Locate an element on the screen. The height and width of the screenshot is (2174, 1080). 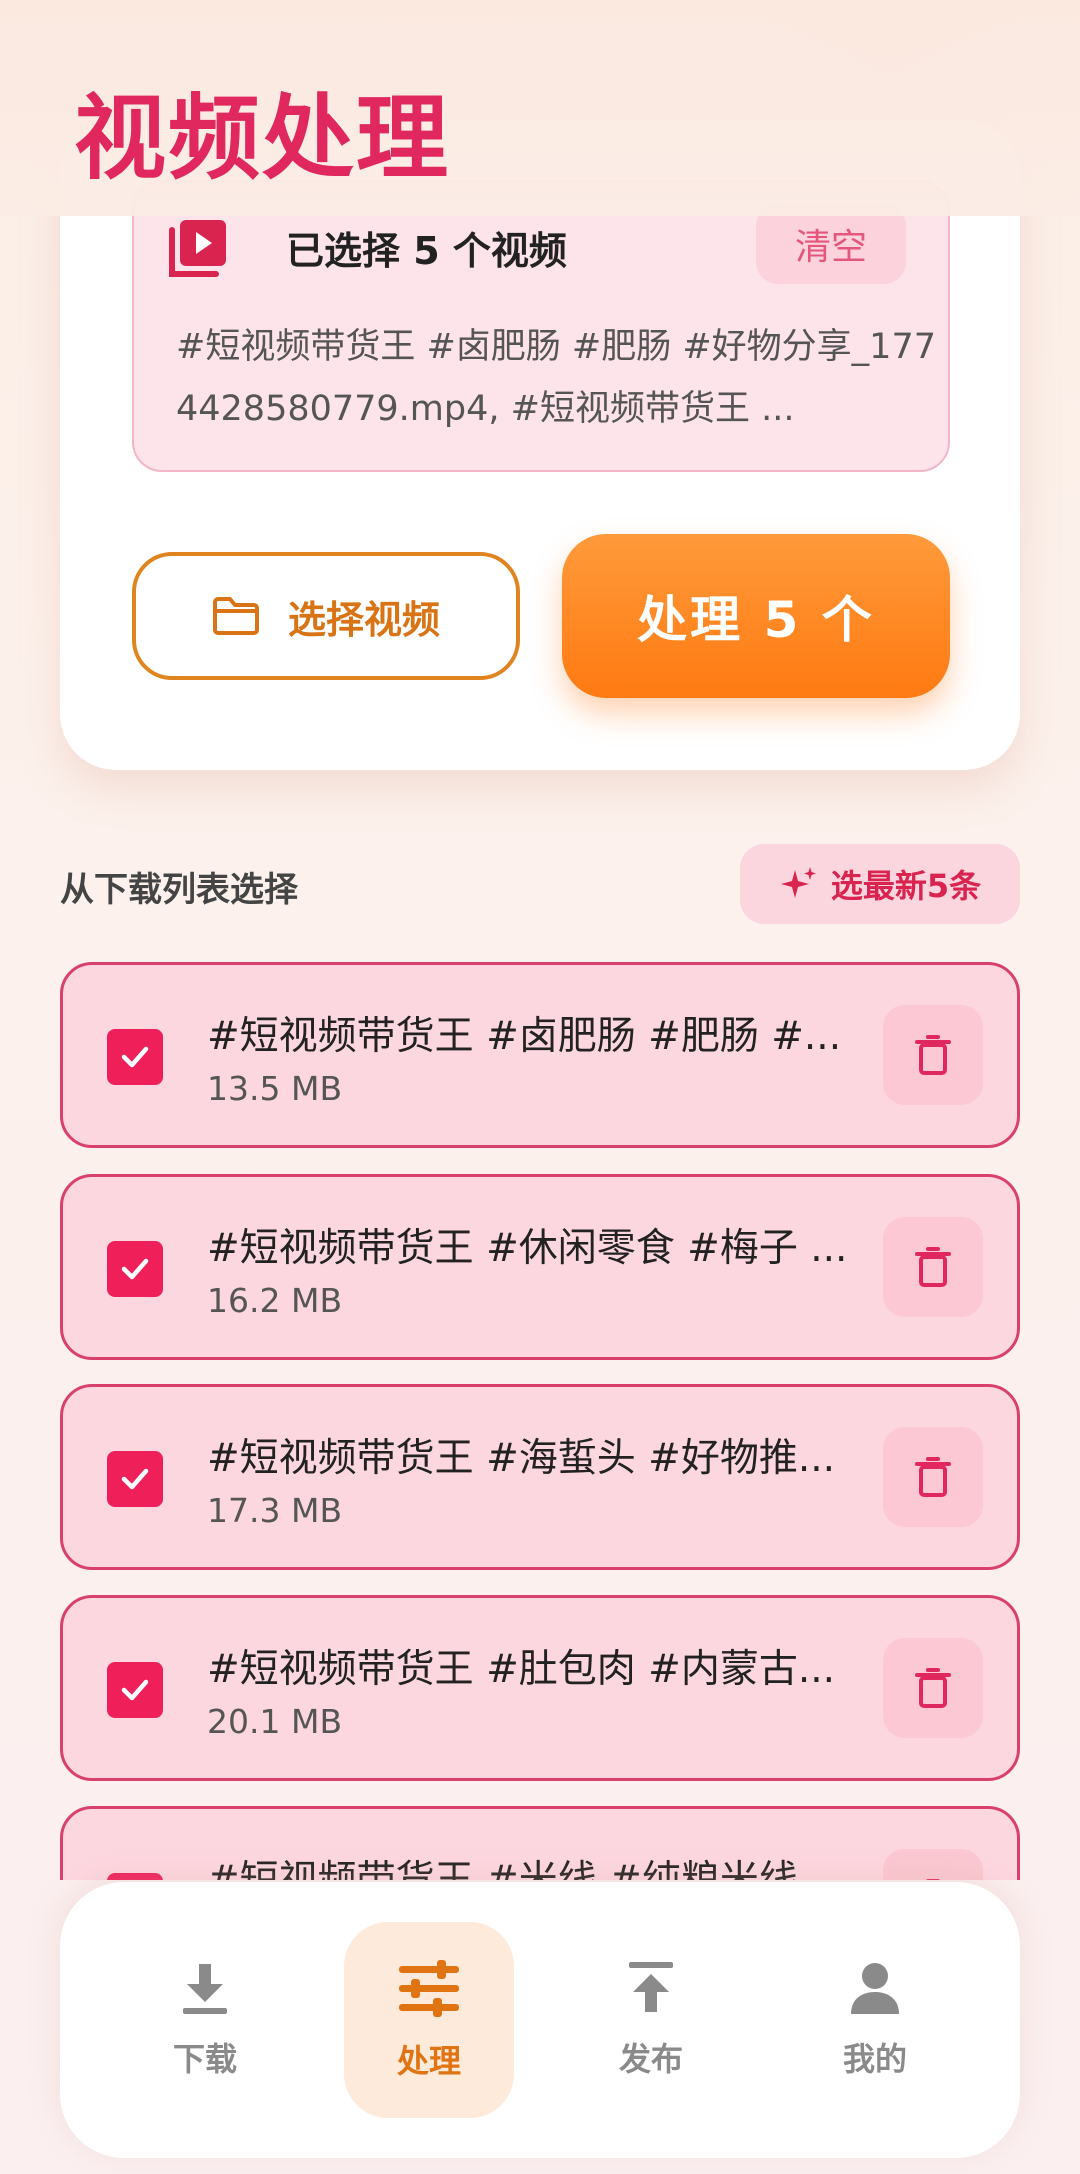
person-icon is located at coordinates (875, 1988).